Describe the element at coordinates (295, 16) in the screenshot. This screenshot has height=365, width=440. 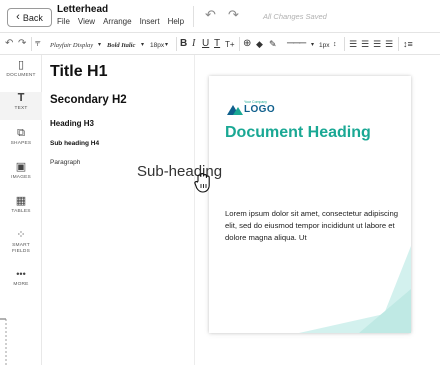
I see `save-status: All Changes Saved` at that location.